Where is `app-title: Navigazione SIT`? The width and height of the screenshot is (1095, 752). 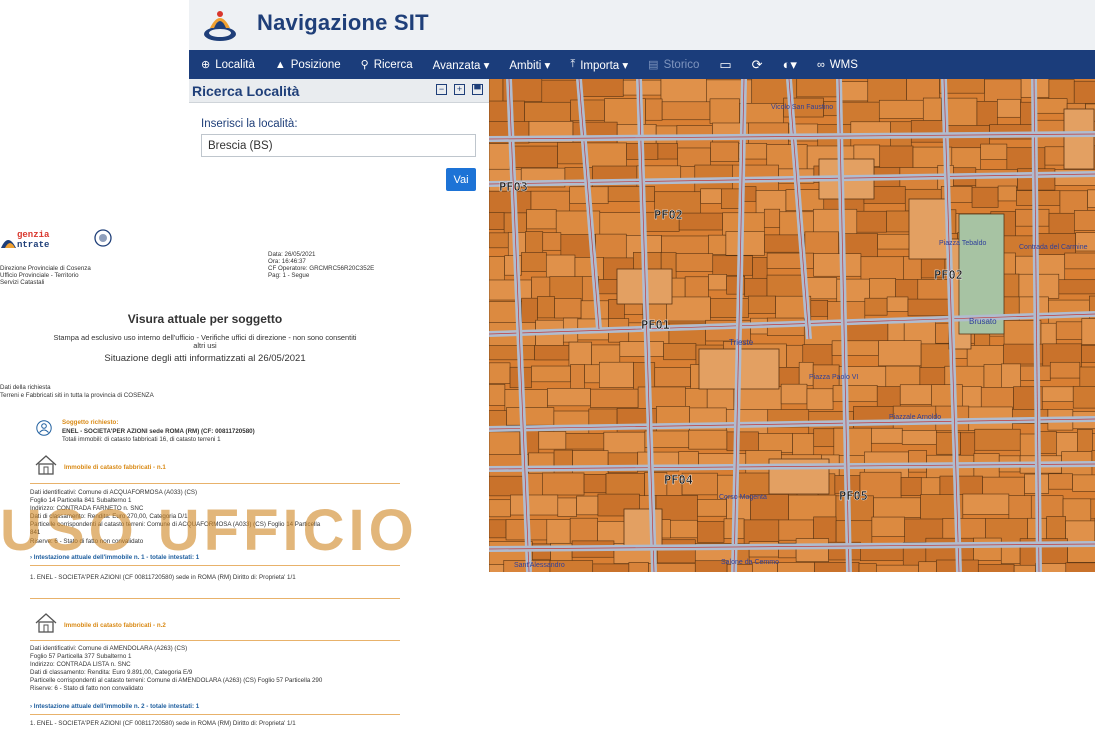 app-title: Navigazione SIT is located at coordinates (343, 22).